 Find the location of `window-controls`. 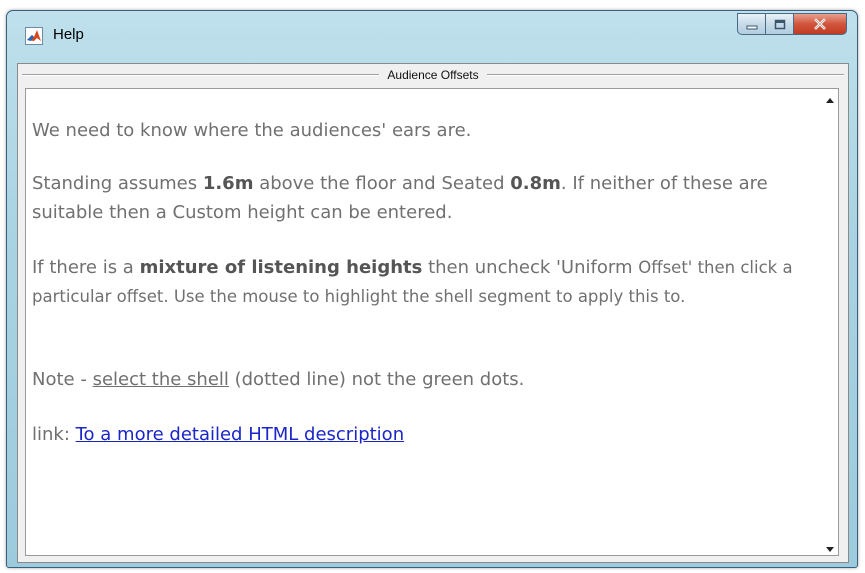

window-controls is located at coordinates (792, 24).